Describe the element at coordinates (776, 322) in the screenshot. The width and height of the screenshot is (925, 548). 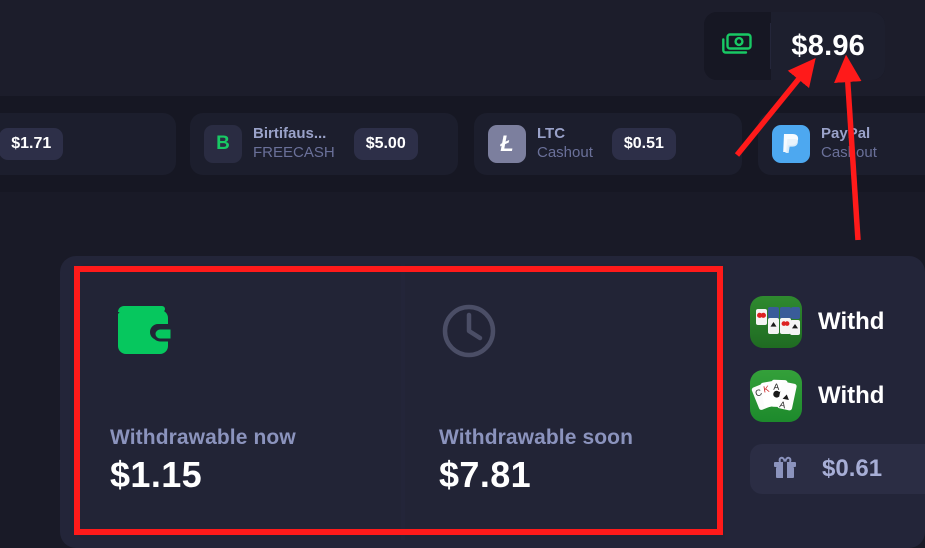
I see `solitaire-cards-app-icon` at that location.